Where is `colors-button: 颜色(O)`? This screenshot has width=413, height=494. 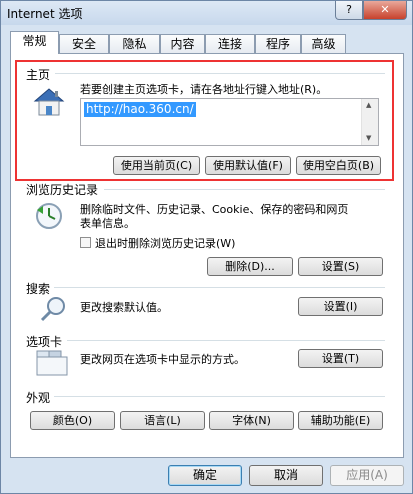 colors-button: 颜色(O) is located at coordinates (72, 420).